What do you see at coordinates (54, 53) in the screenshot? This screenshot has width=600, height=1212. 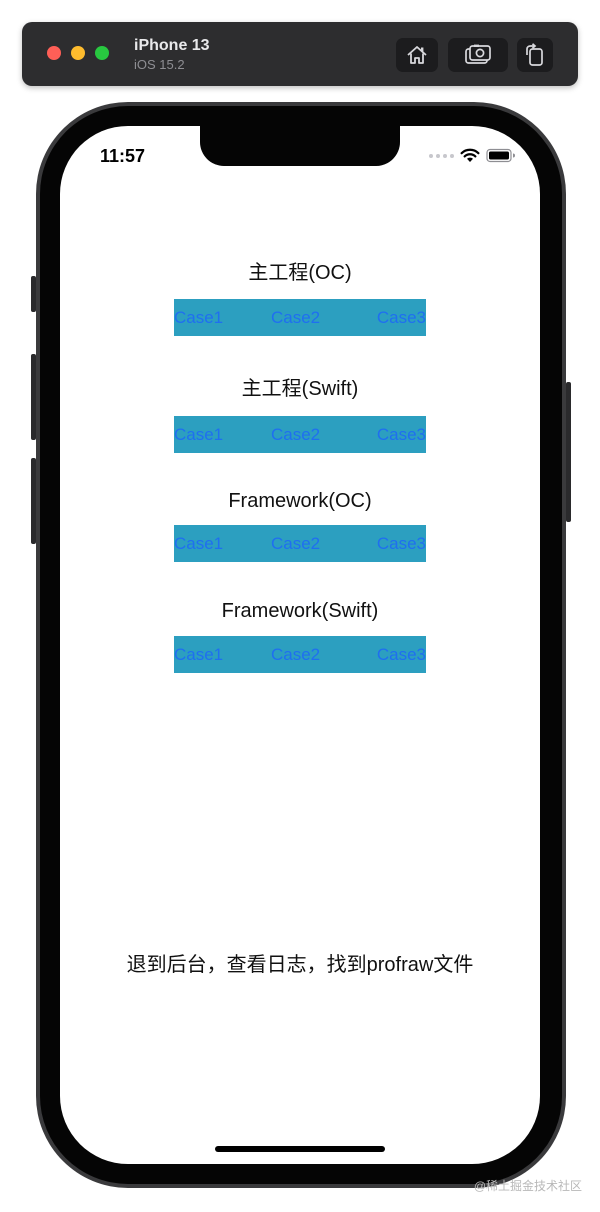 I see `close-window-button` at bounding box center [54, 53].